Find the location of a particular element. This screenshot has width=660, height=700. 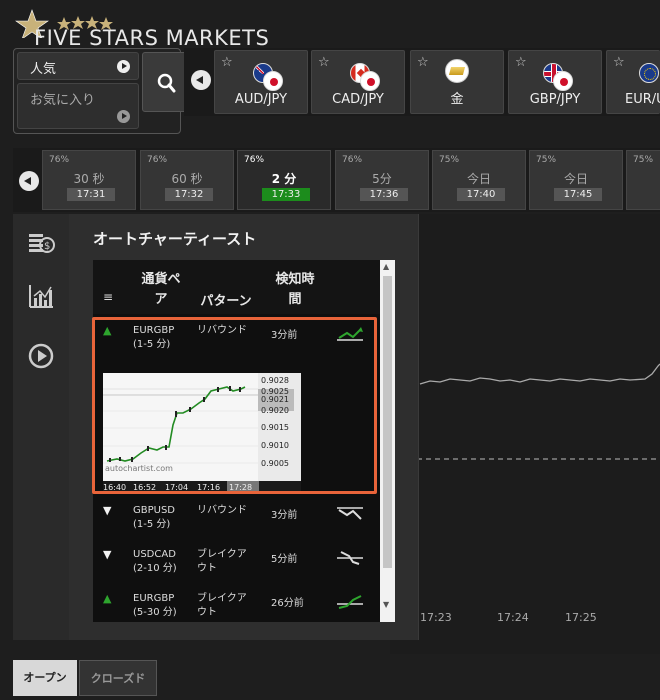

asset-label: EUR/U is located at coordinates (642, 99).